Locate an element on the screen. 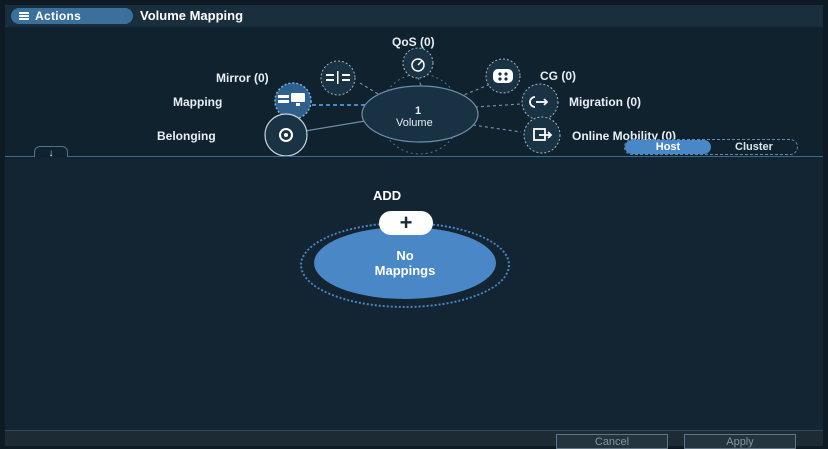 The width and height of the screenshot is (828, 449). hamburger-icon is located at coordinates (24, 16).